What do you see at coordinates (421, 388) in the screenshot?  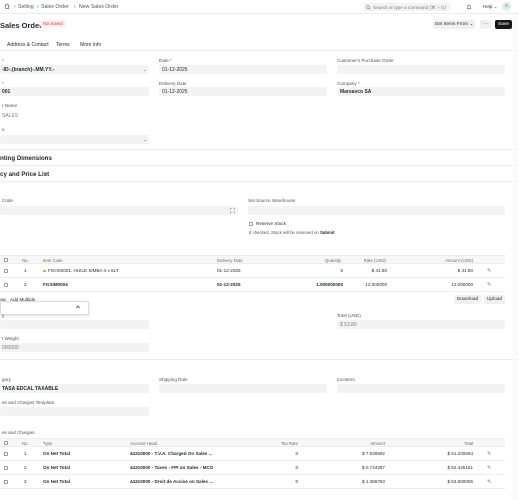 I see `incoterm-input` at bounding box center [421, 388].